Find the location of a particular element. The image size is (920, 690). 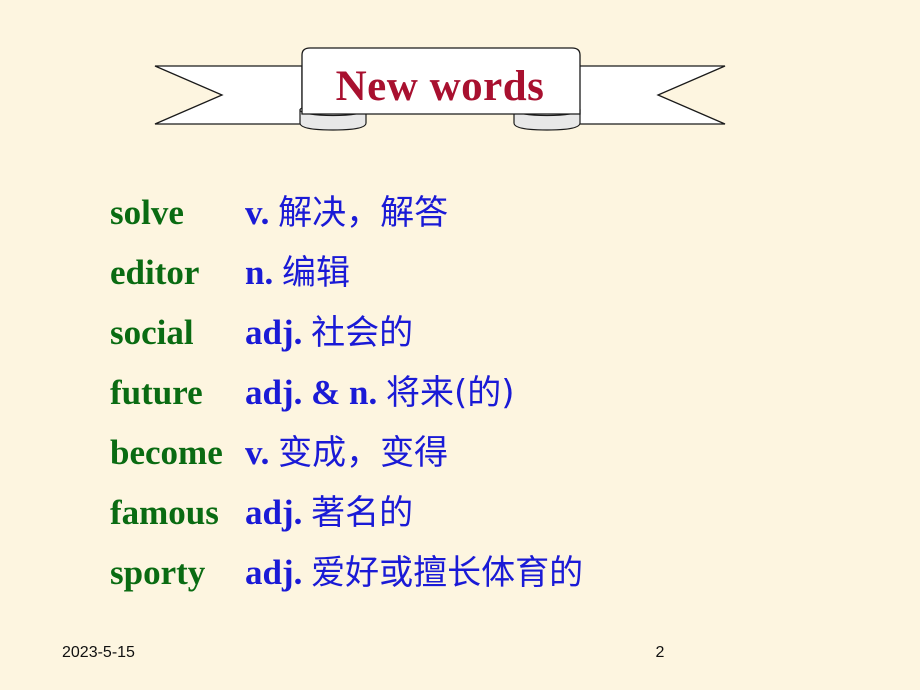

list-item: sporty adj. 爱好或擅长体育的 is located at coordinates (460, 575).